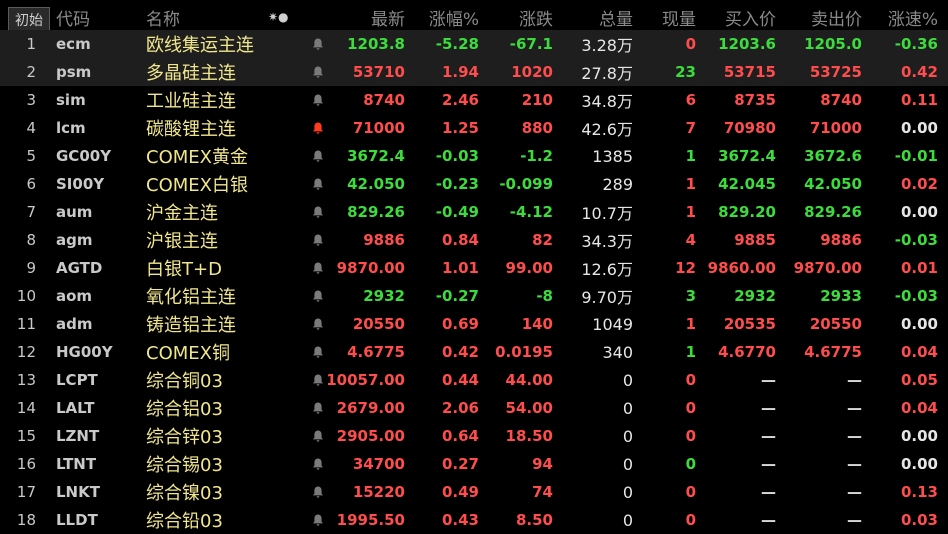  Describe the element at coordinates (531, 212) in the screenshot. I see `change-value: -4.12` at that location.